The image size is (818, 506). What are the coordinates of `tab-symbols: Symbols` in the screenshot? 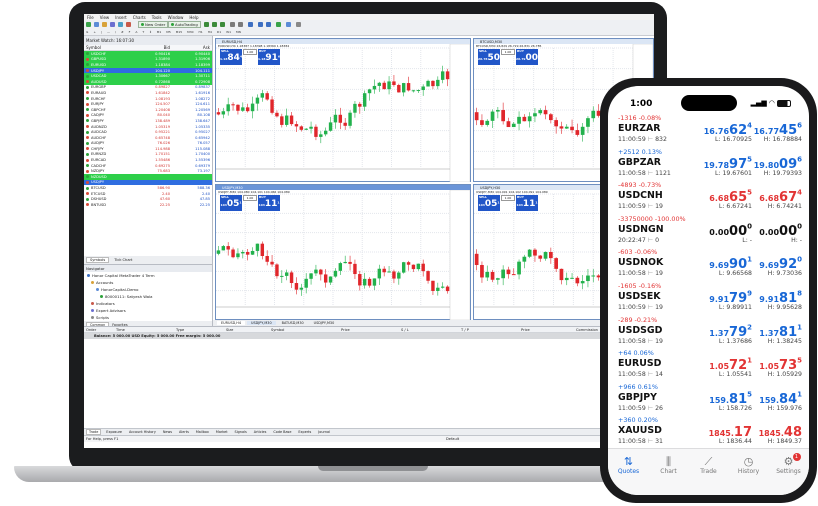 It's located at (98, 260).